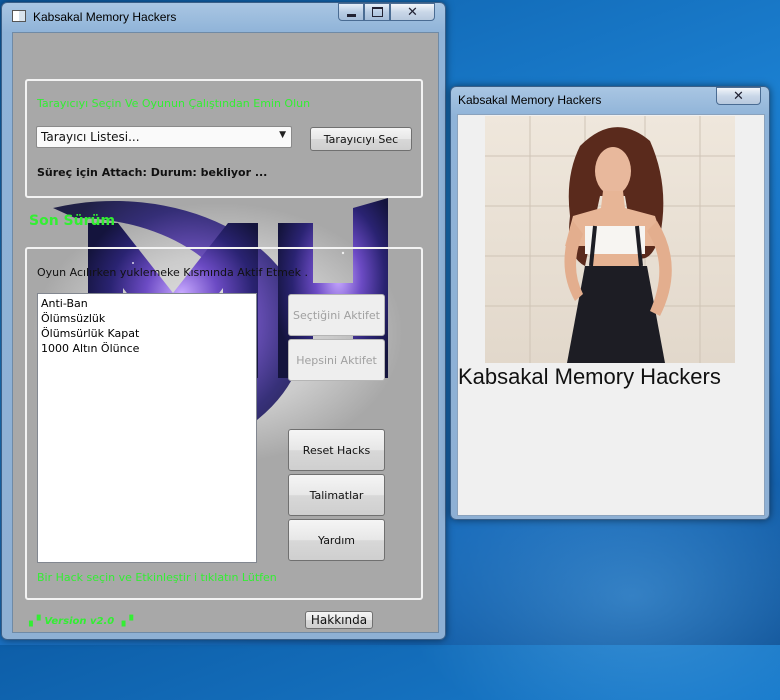 The width and height of the screenshot is (780, 700). I want to click on portrait-illustration, so click(610, 239).